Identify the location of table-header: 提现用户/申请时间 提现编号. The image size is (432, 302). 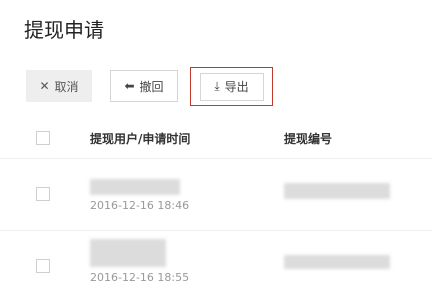
(216, 138).